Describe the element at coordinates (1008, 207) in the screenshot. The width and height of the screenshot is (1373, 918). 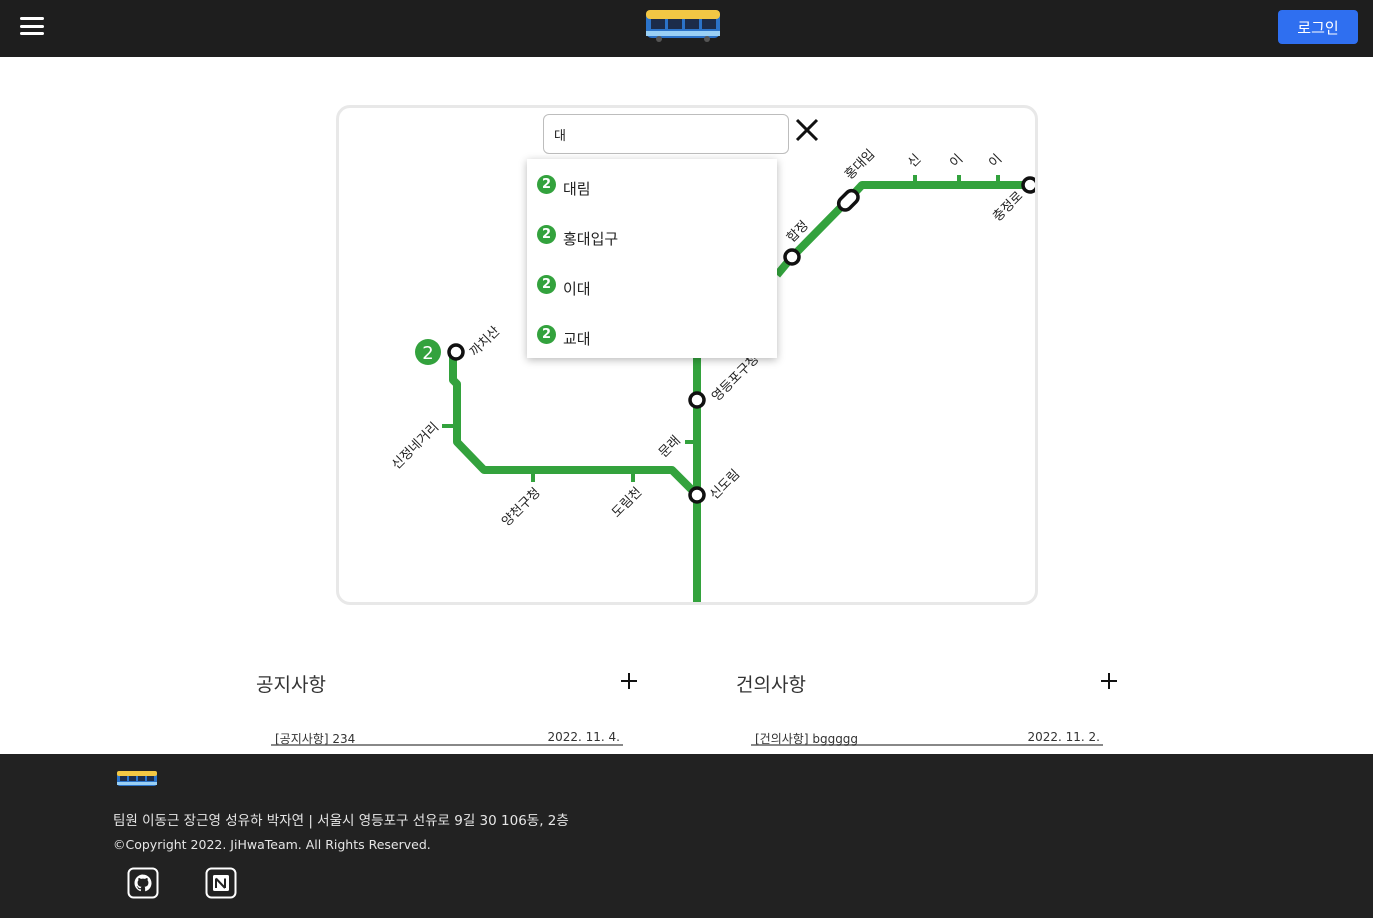
I see `station-label: 충정로` at that location.